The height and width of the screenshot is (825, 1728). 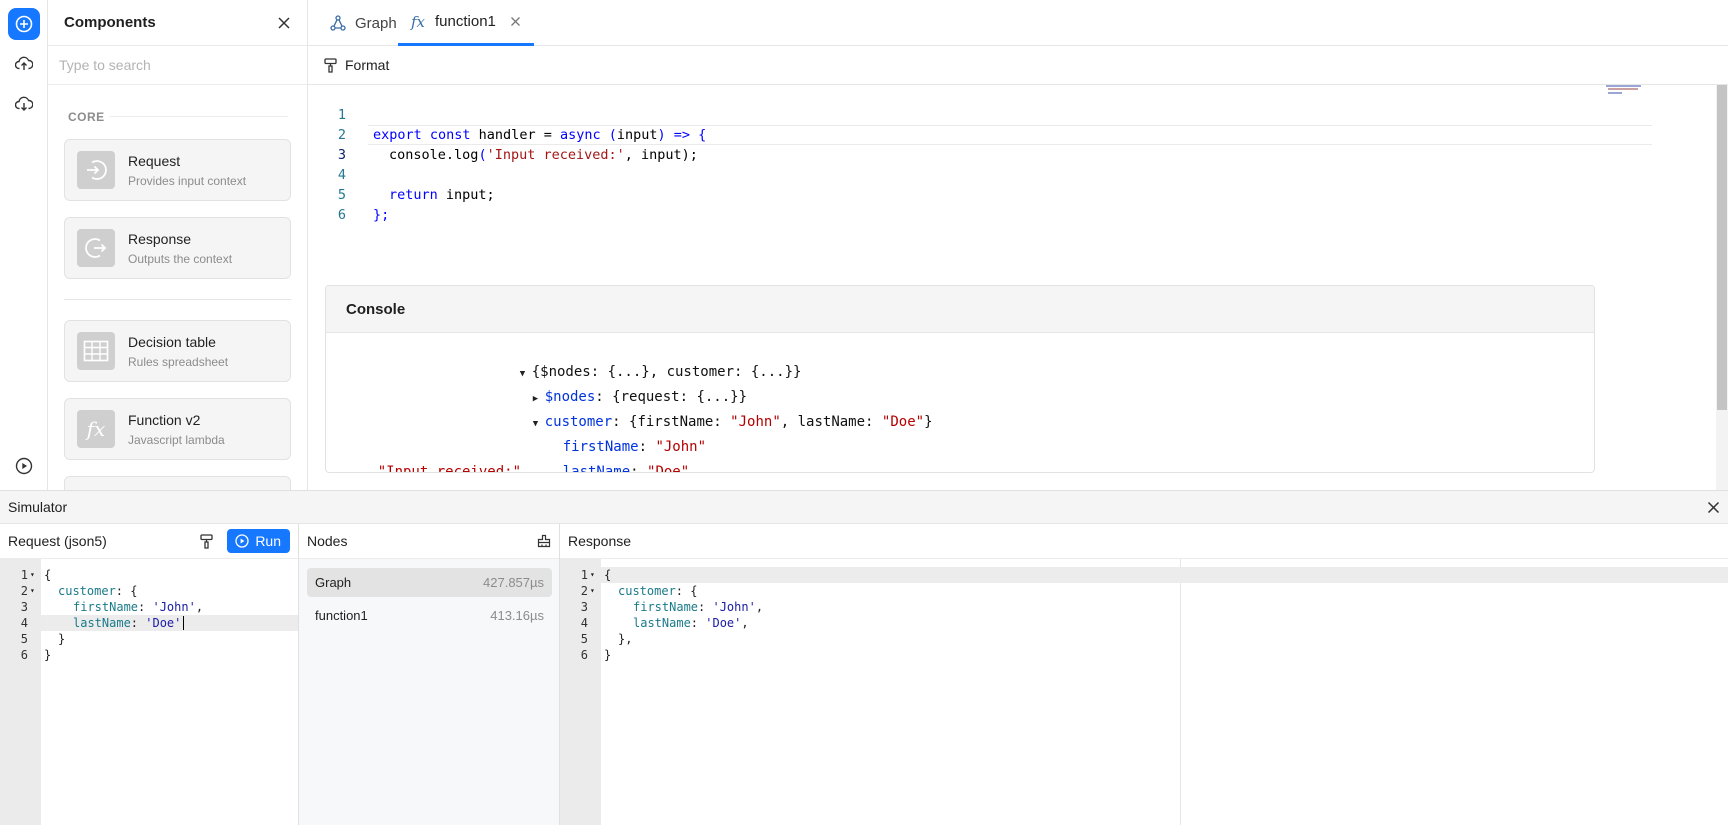 What do you see at coordinates (187, 180) in the screenshot?
I see `card-subtitle: Provides input context` at bounding box center [187, 180].